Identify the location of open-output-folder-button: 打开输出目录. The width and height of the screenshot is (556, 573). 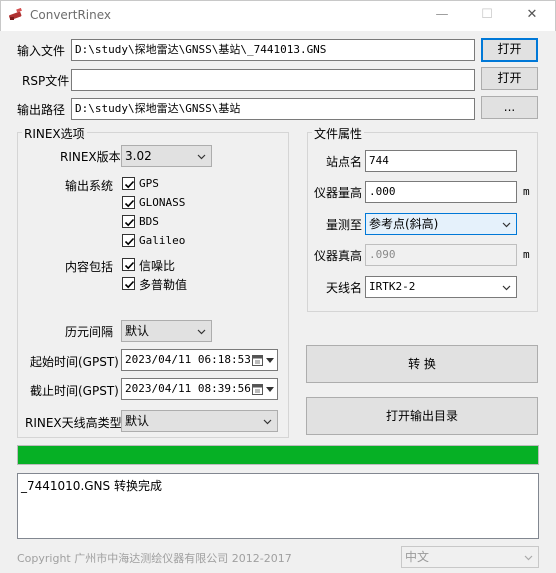
(422, 416).